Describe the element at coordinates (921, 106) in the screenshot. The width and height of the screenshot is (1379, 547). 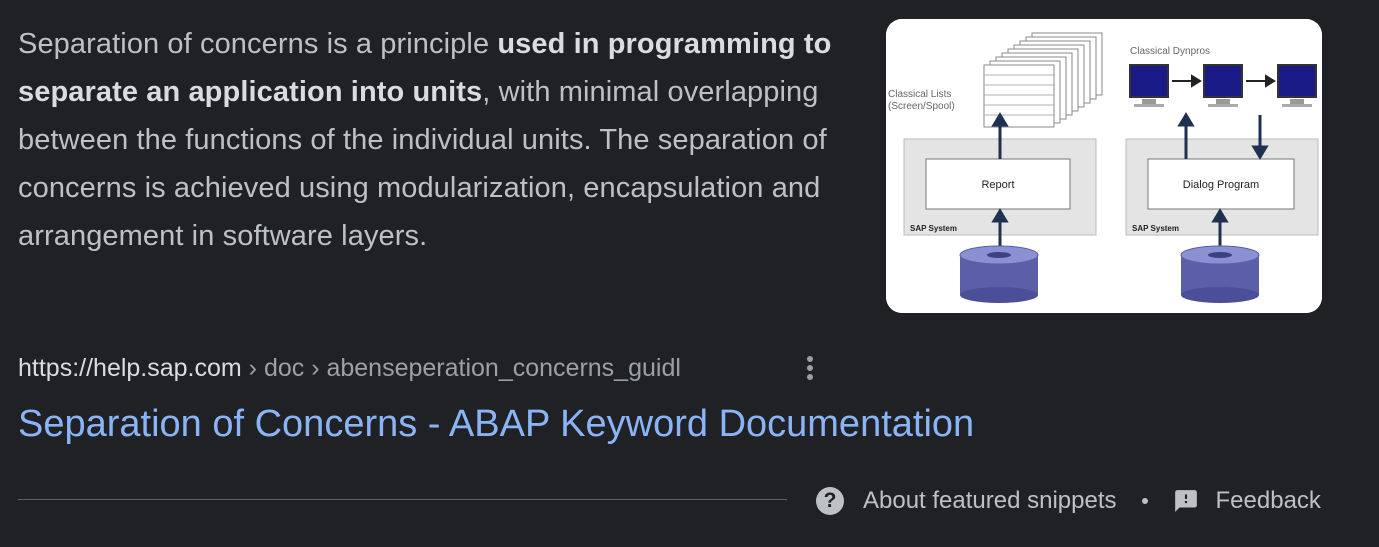
I see `diagram-label-lists-line2: (Screen/Spool)` at that location.